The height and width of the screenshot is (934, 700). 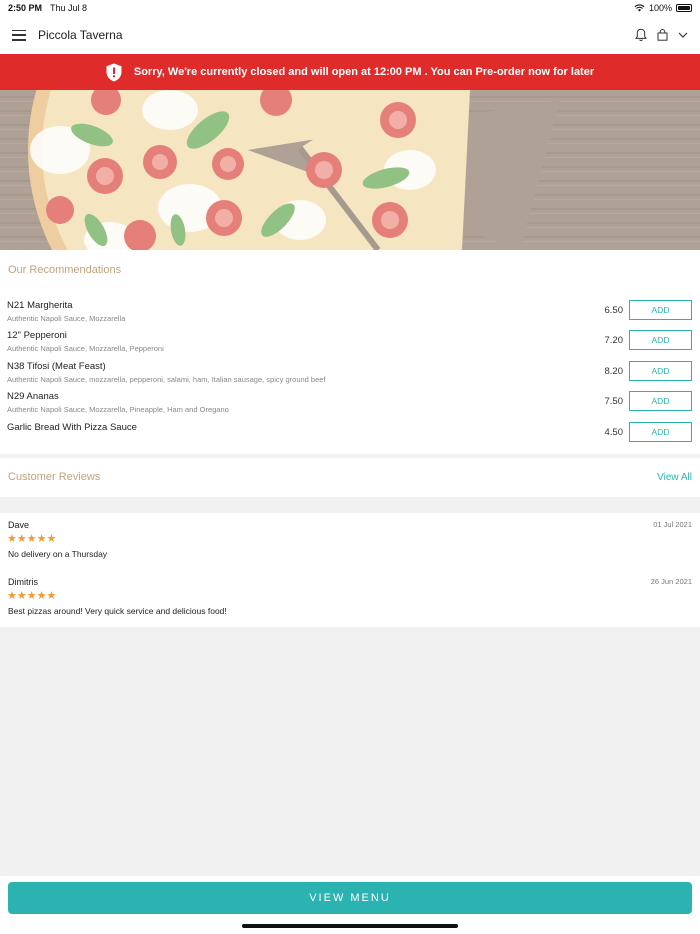 What do you see at coordinates (674, 477) in the screenshot?
I see `view-all-link: View All` at bounding box center [674, 477].